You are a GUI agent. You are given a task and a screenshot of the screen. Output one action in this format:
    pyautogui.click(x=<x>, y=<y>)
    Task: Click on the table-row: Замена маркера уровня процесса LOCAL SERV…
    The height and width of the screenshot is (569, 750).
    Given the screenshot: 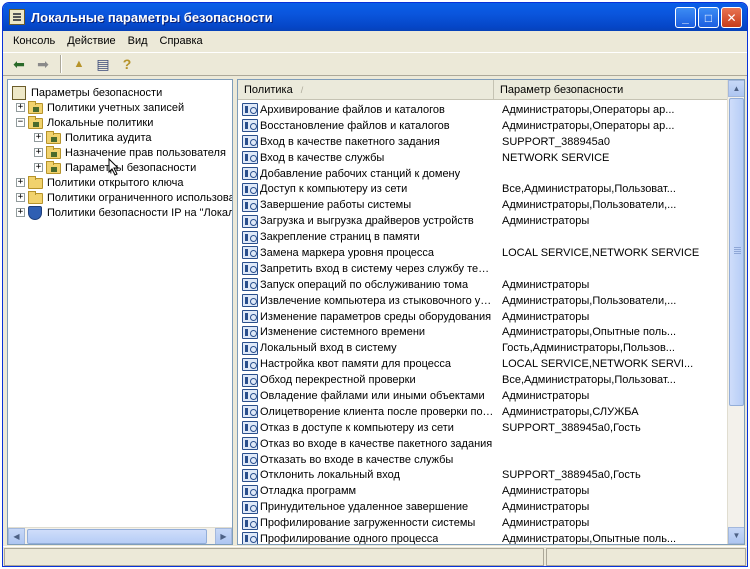 What is the action you would take?
    pyautogui.click(x=483, y=253)
    